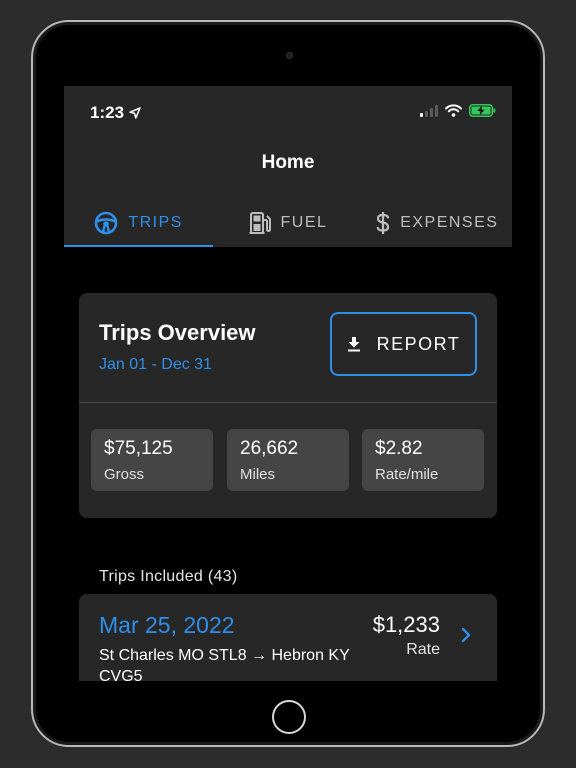 The width and height of the screenshot is (576, 768). What do you see at coordinates (466, 635) in the screenshot?
I see `chevron-right-icon` at bounding box center [466, 635].